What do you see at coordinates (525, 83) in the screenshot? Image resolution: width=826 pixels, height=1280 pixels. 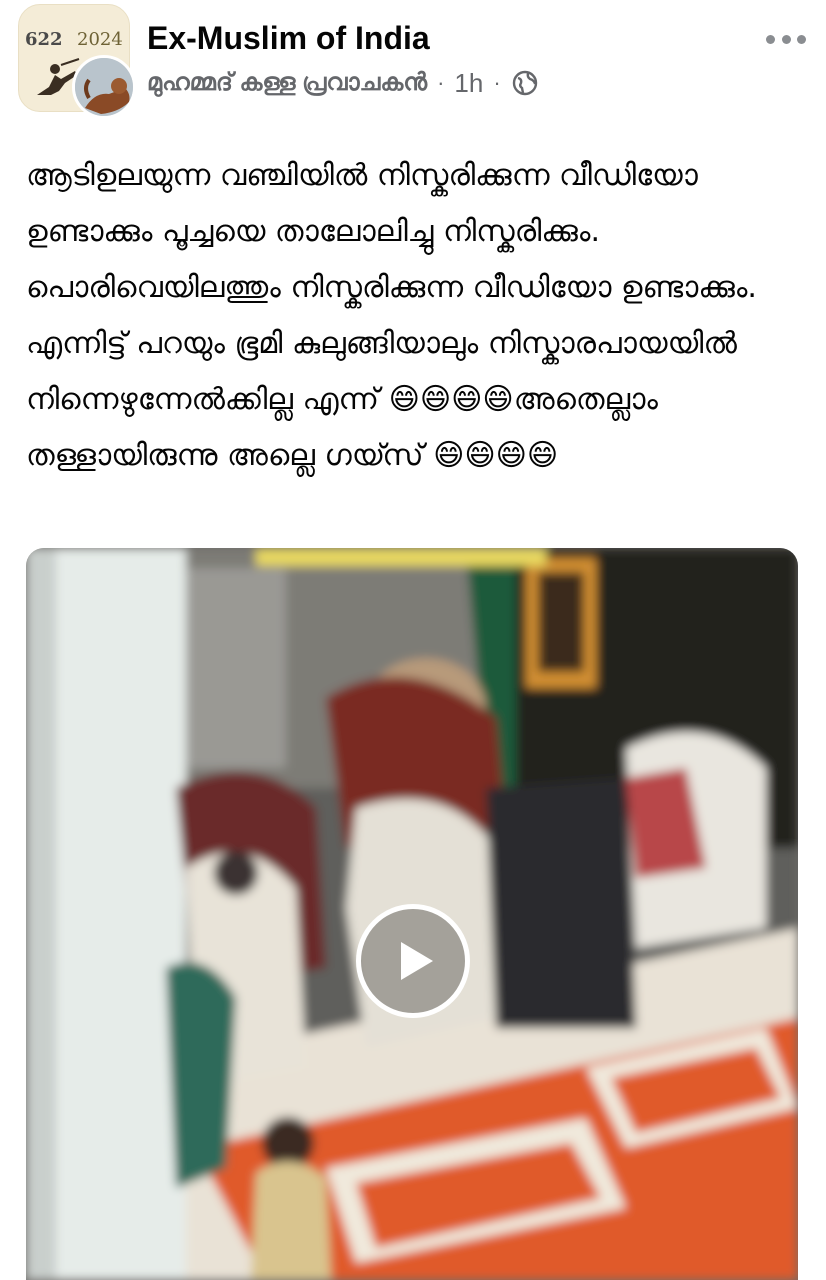 I see `globe-icon` at bounding box center [525, 83].